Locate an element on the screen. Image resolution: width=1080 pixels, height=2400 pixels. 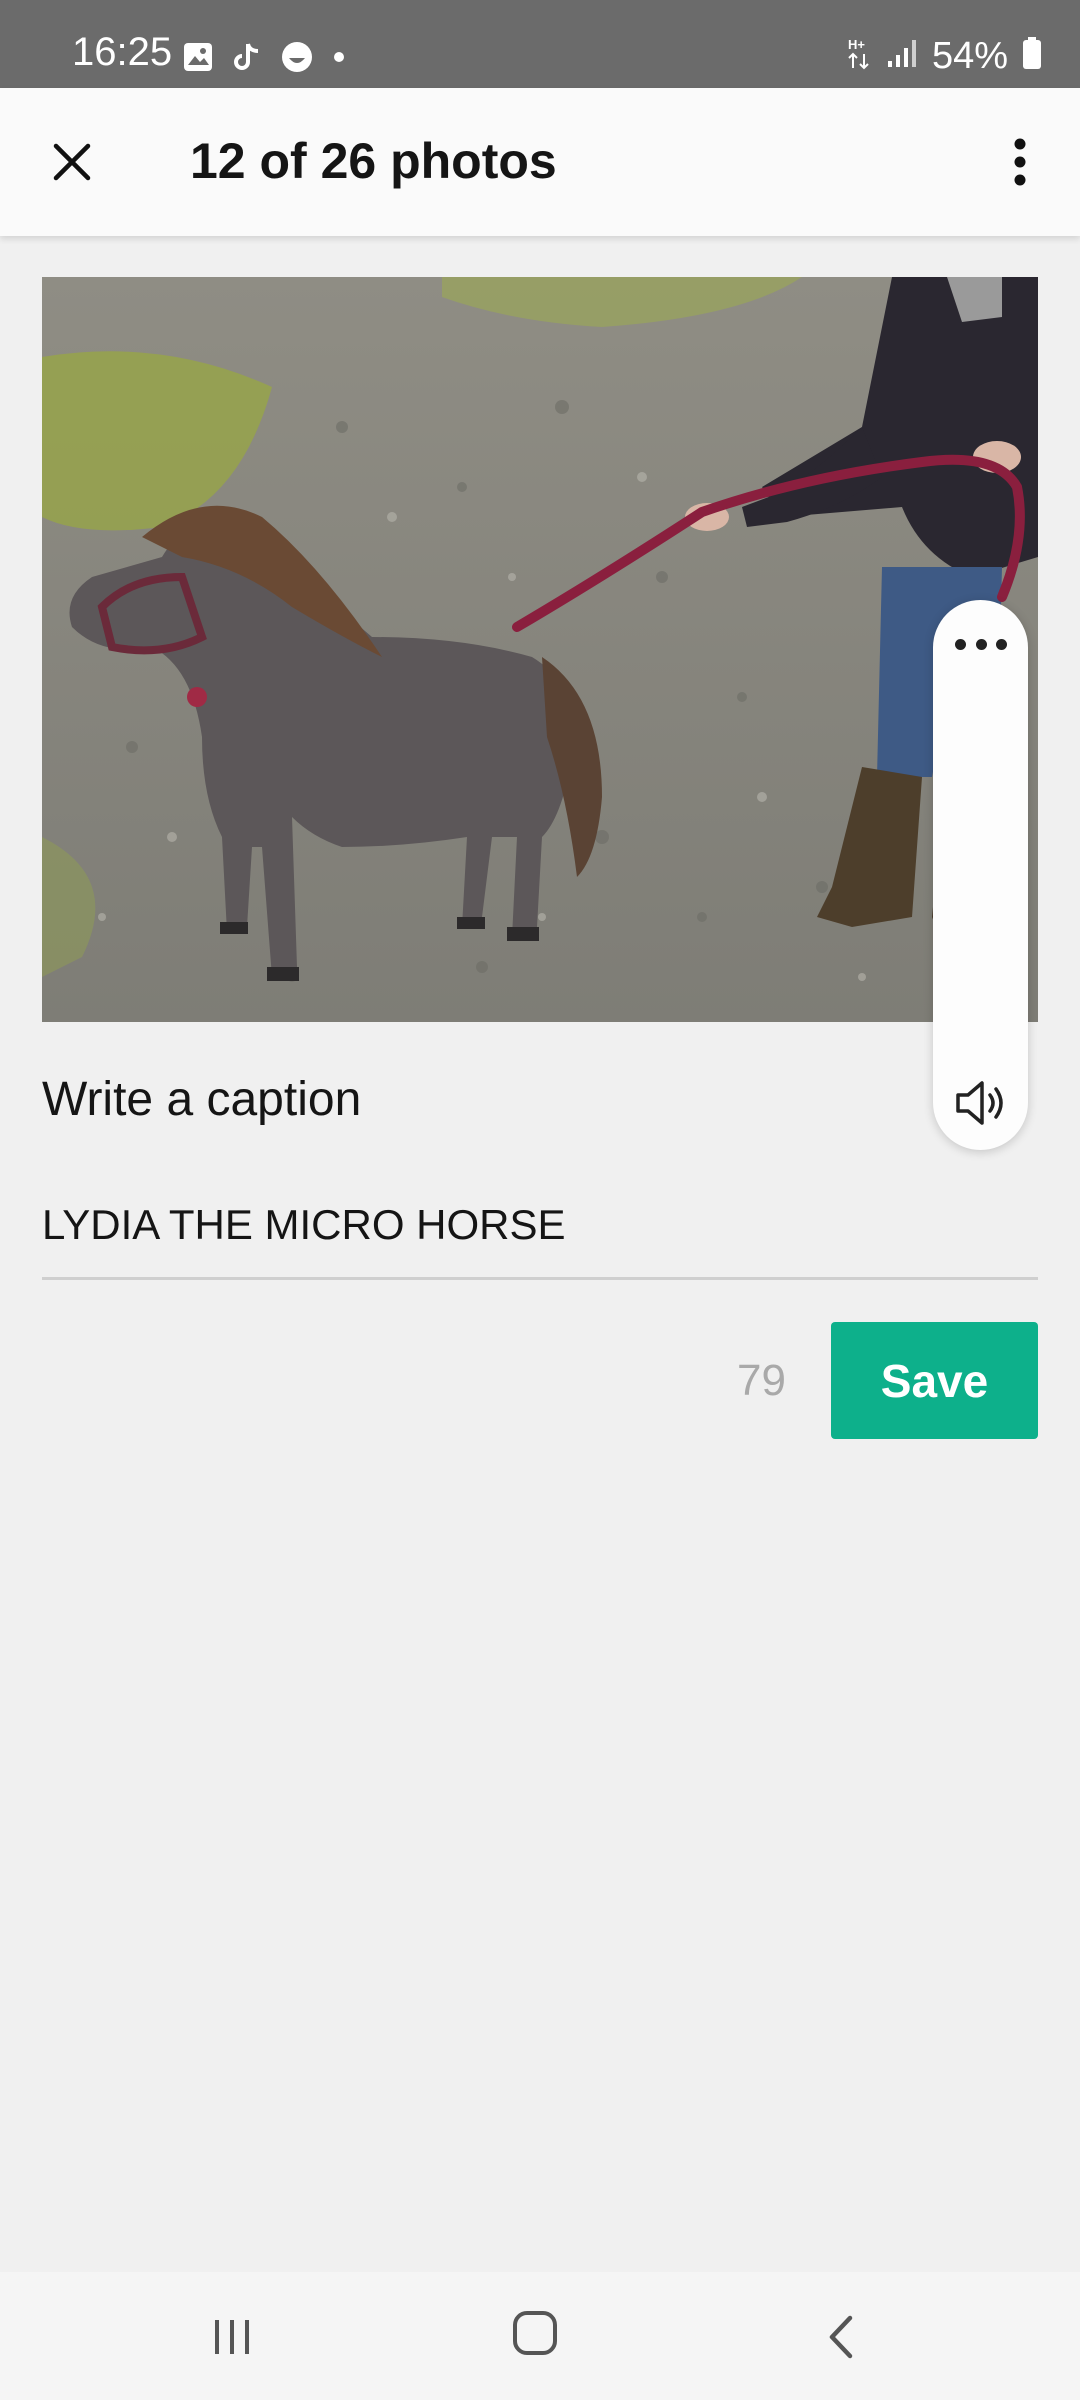
status-notification-icons is located at coordinates (264, 59).